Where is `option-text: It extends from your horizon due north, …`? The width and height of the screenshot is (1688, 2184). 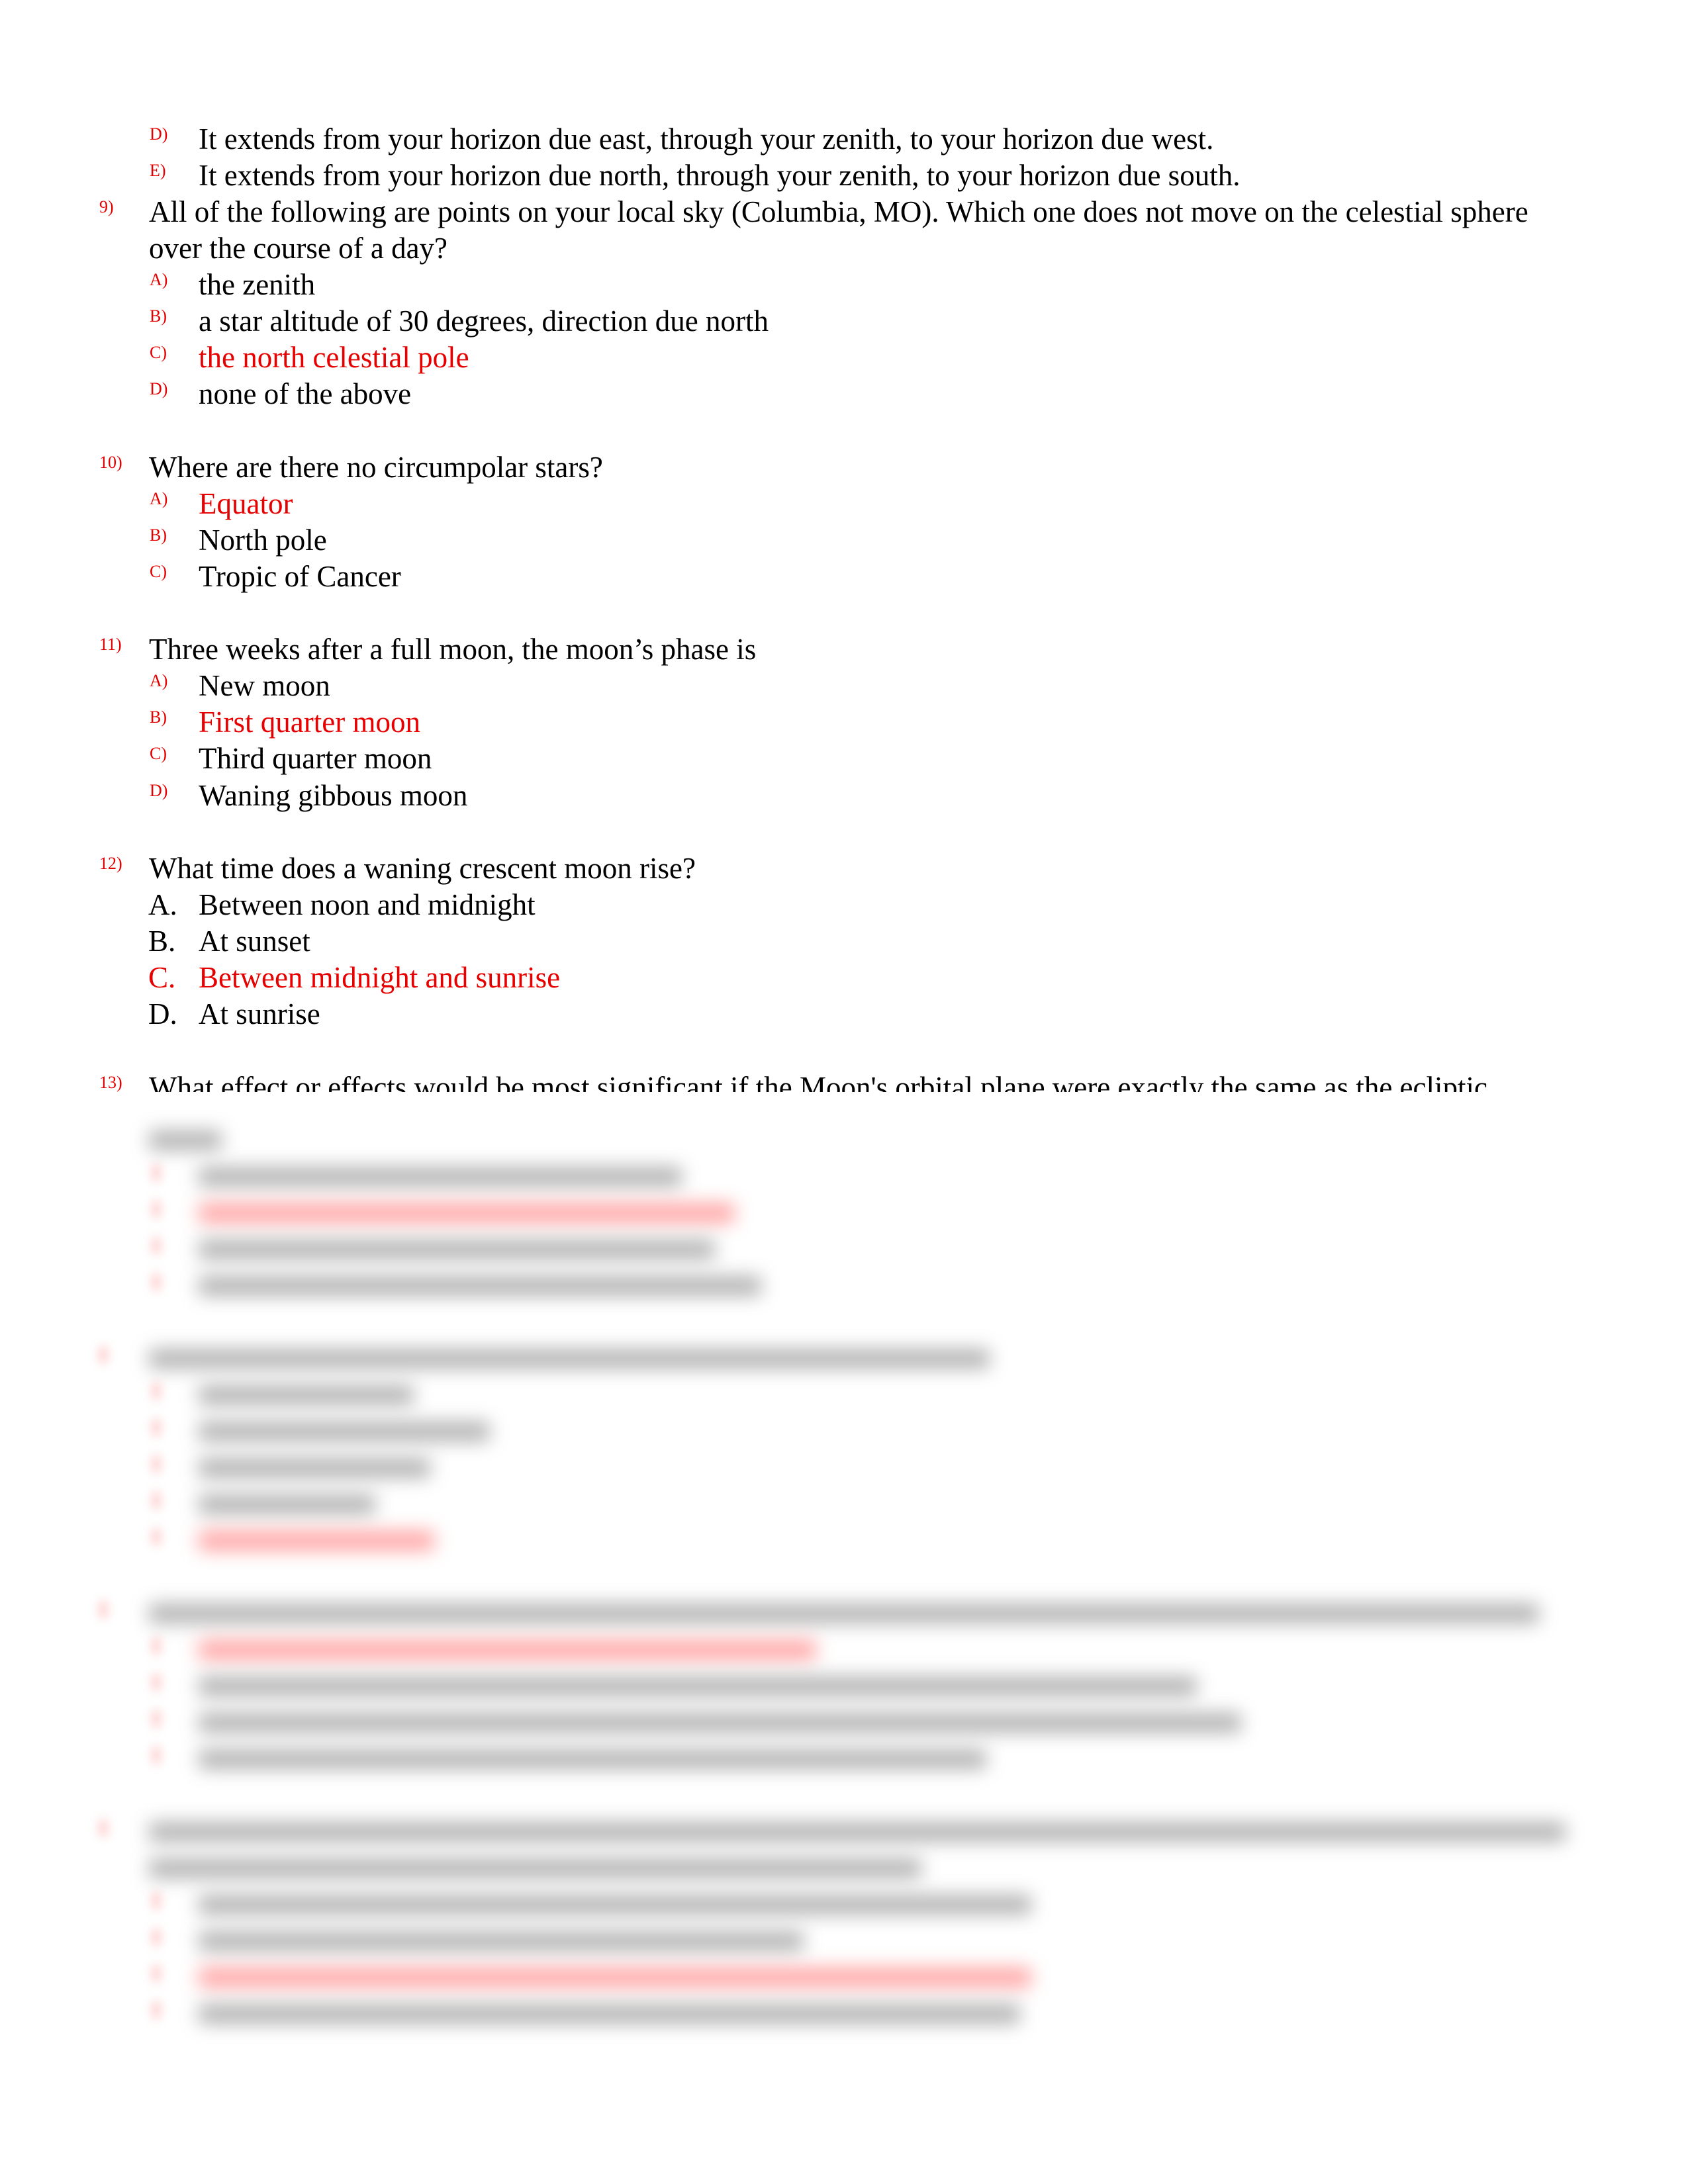 option-text: It extends from your horizon due north, … is located at coordinates (720, 176).